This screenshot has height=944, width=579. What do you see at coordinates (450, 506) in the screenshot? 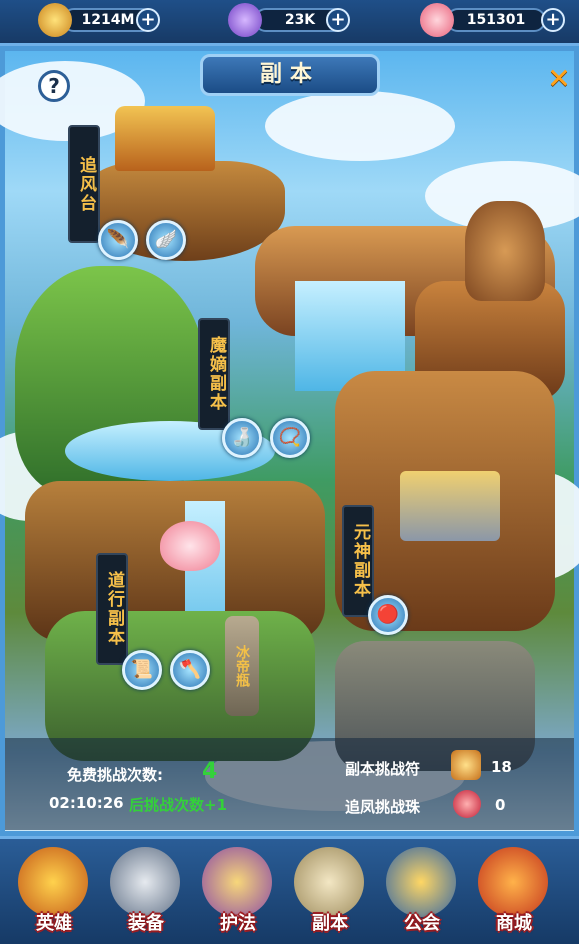
I see `castle-building` at bounding box center [450, 506].